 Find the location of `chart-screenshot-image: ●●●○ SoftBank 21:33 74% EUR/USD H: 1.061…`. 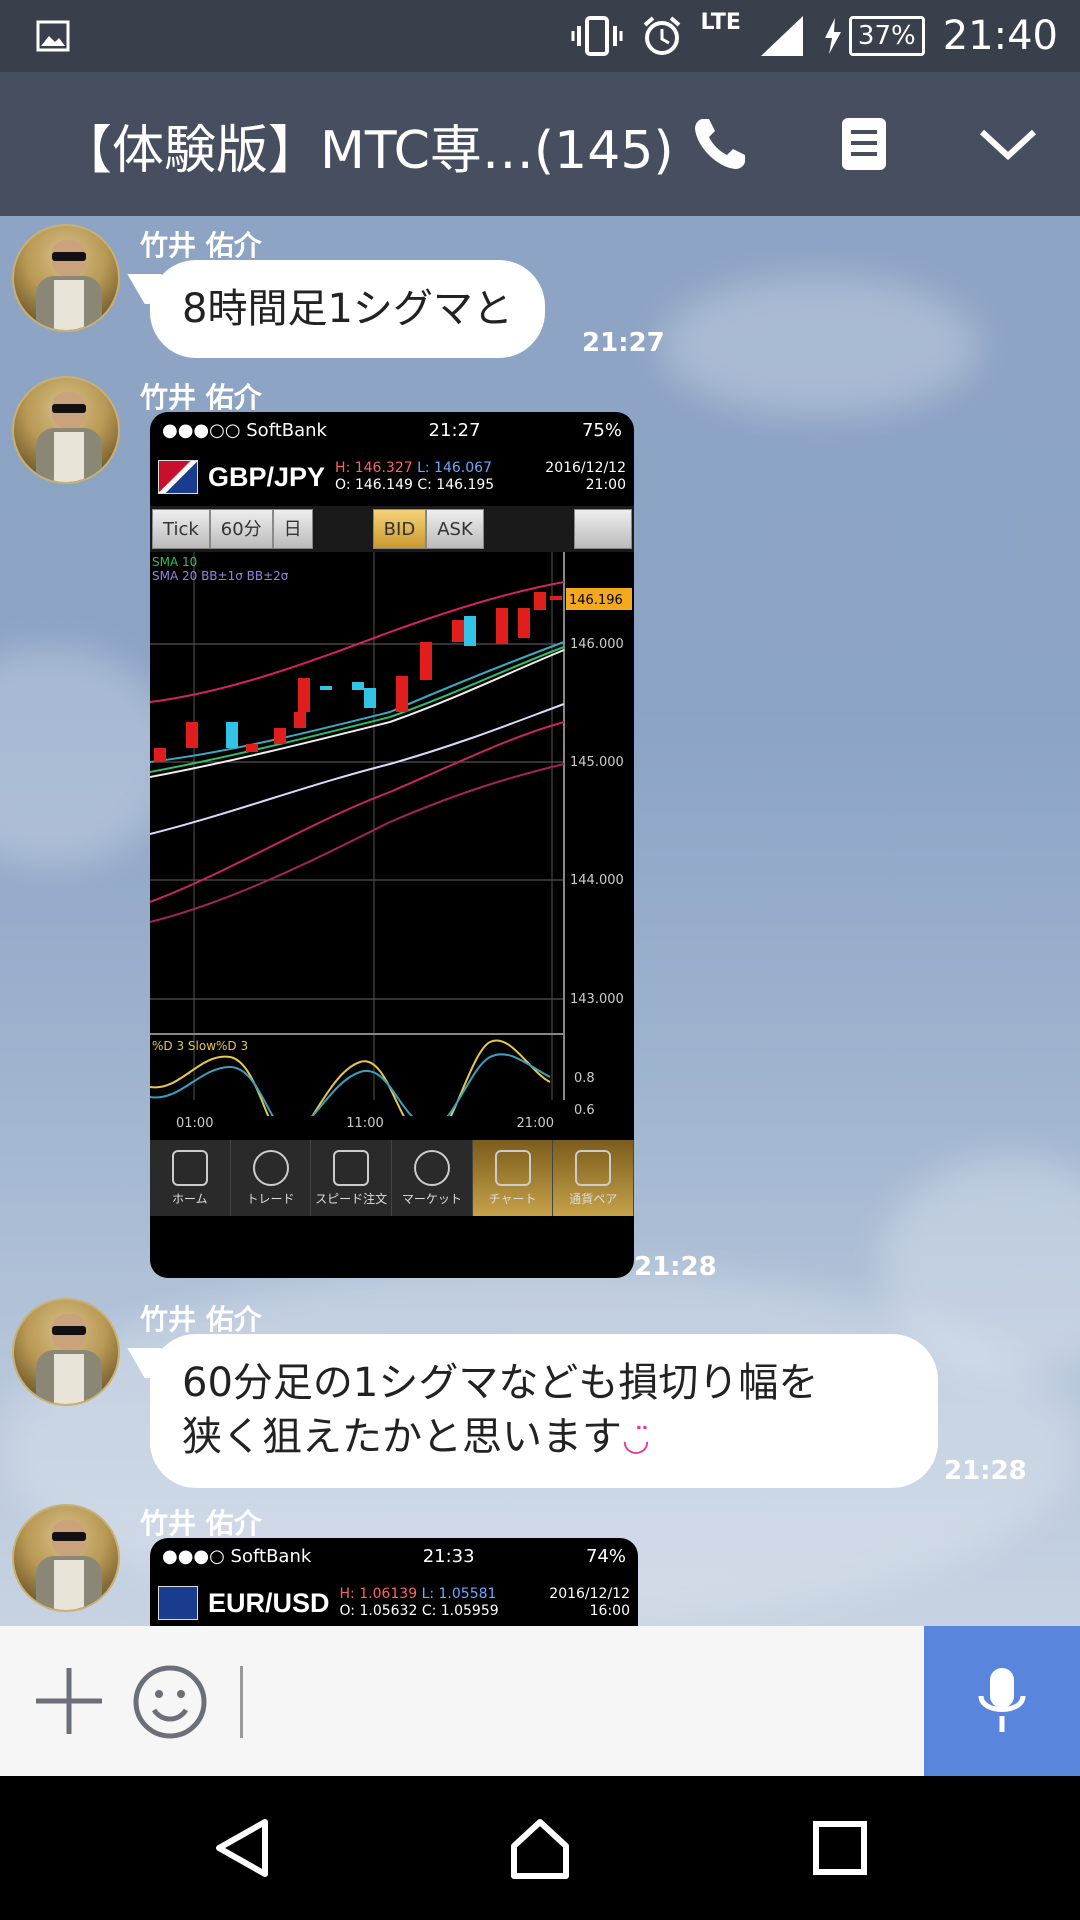

chart-screenshot-image: ●●●○ SoftBank 21:33 74% EUR/USD H: 1.061… is located at coordinates (394, 1582).